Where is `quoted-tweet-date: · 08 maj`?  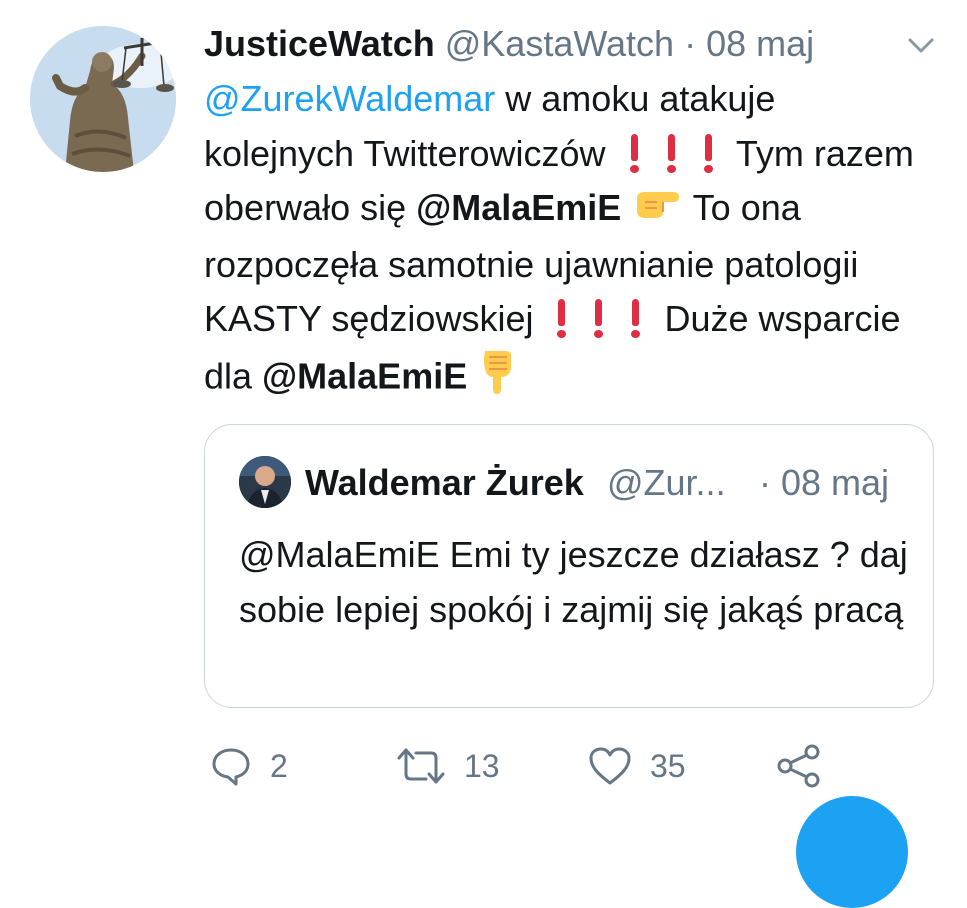
quoted-tweet-date: · 08 maj is located at coordinates (824, 483).